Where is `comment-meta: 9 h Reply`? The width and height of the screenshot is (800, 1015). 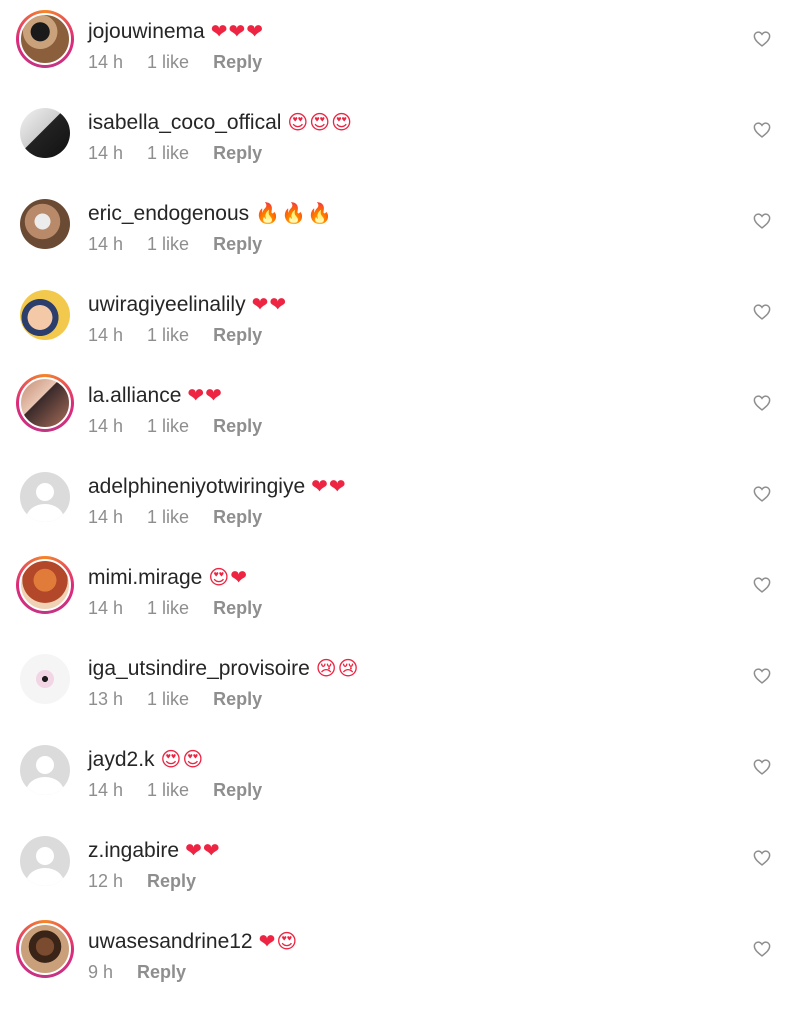 comment-meta: 9 h Reply is located at coordinates (149, 972).